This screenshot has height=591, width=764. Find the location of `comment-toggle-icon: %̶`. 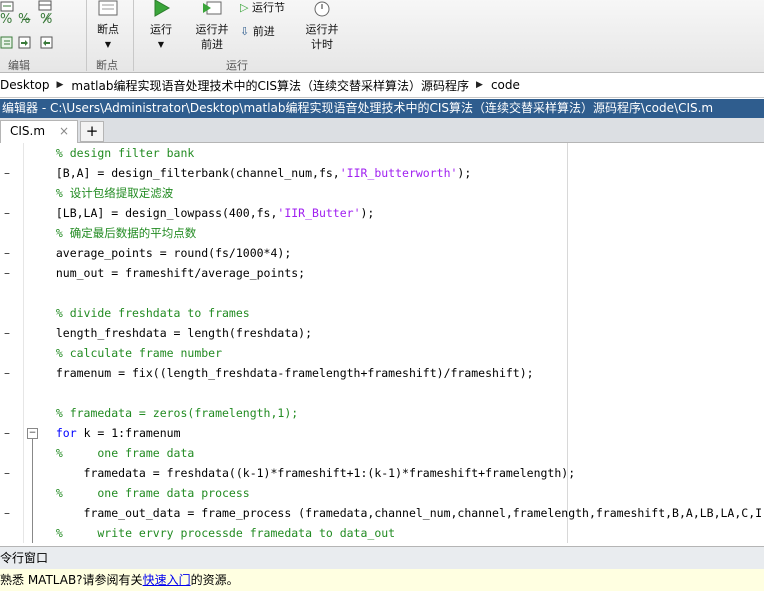

comment-toggle-icon: %̶ is located at coordinates (24, 19).